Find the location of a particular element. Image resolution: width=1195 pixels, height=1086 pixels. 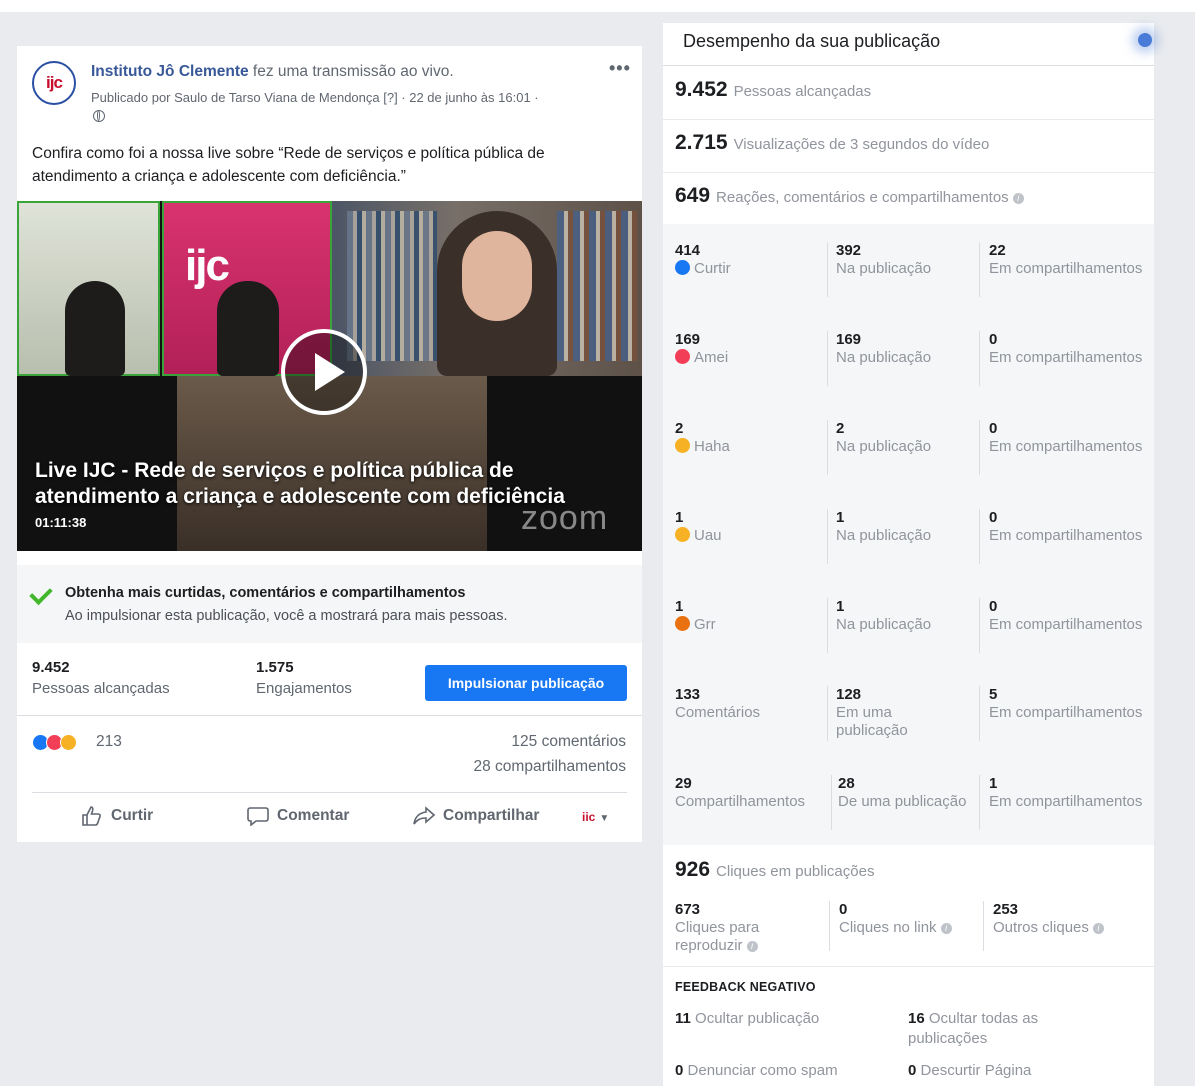

wow-icon is located at coordinates (682, 534).